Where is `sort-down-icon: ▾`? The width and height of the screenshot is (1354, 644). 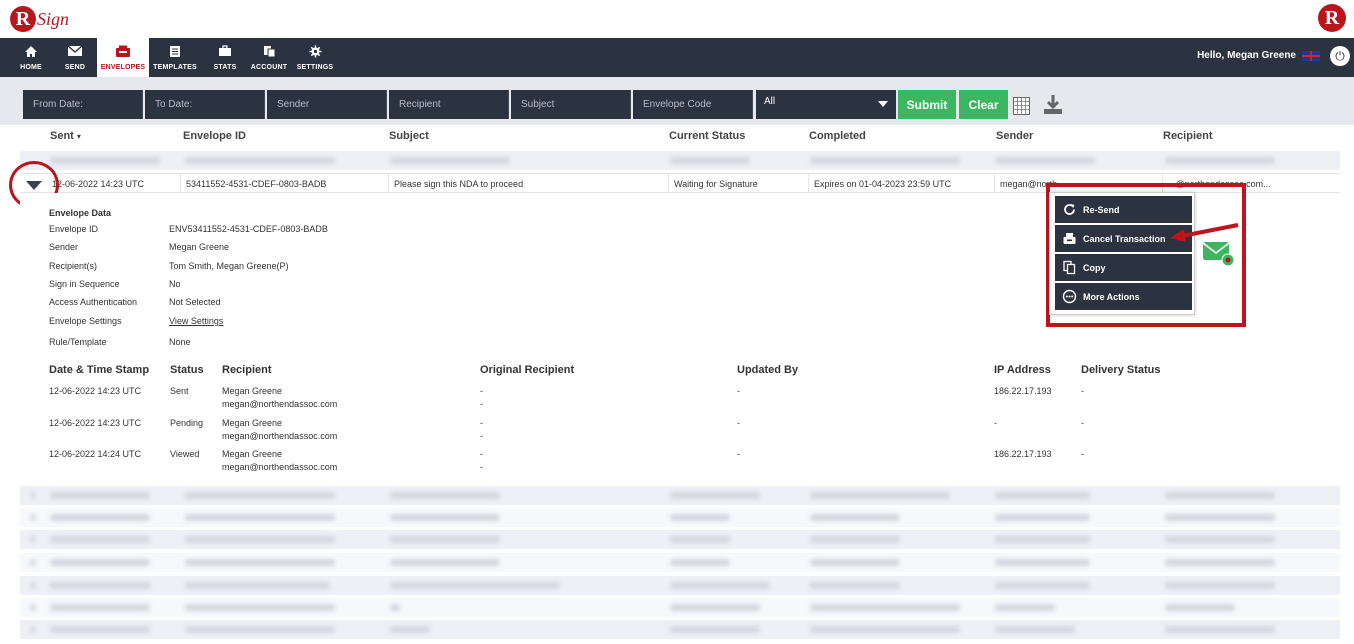 sort-down-icon: ▾ is located at coordinates (78, 136).